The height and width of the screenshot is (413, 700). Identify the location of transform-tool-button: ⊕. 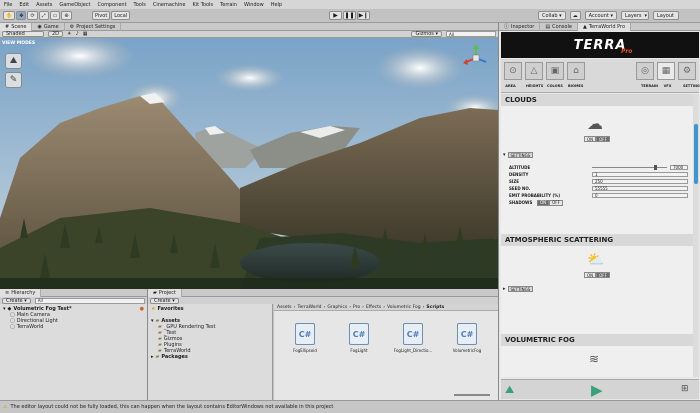
(66, 15).